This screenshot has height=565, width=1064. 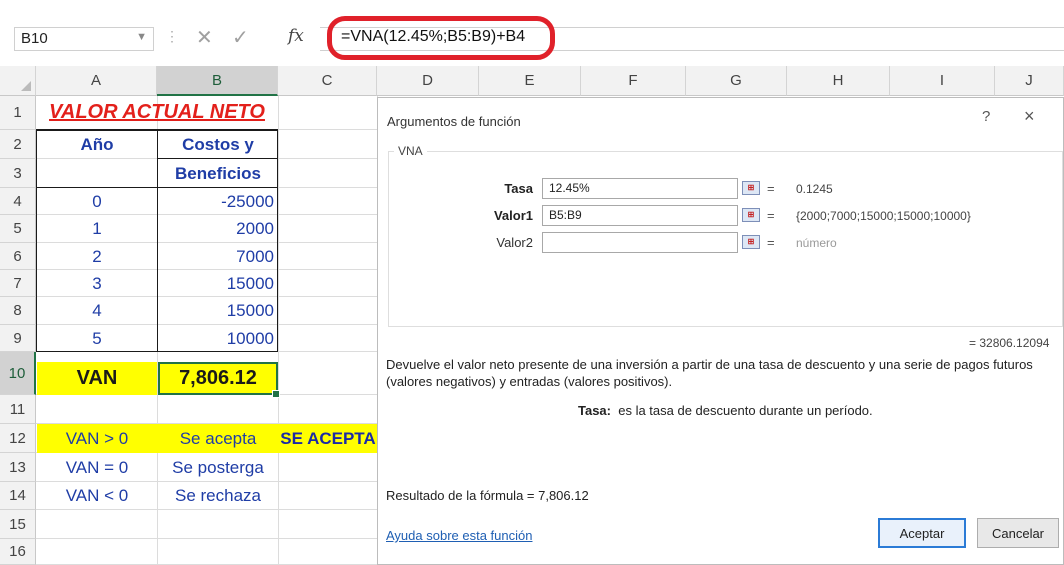 What do you see at coordinates (816, 243) in the screenshot?
I see `arg-result-valor2: número` at bounding box center [816, 243].